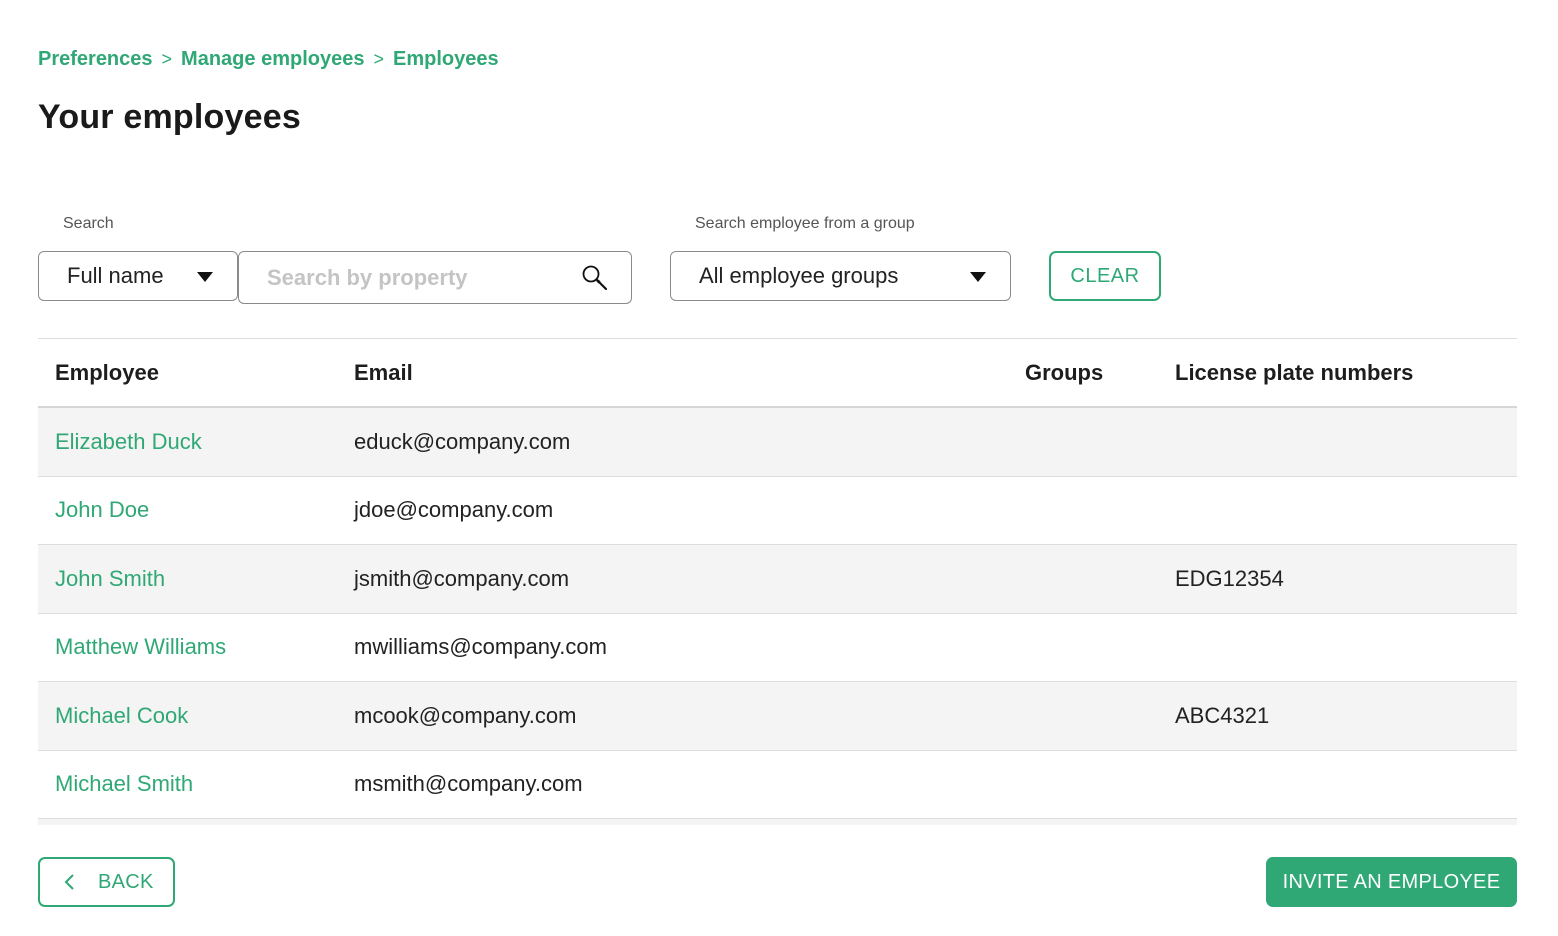 The image size is (1558, 936). What do you see at coordinates (777, 511) in the screenshot?
I see `table-row: John Doe jdoe@company.com` at bounding box center [777, 511].